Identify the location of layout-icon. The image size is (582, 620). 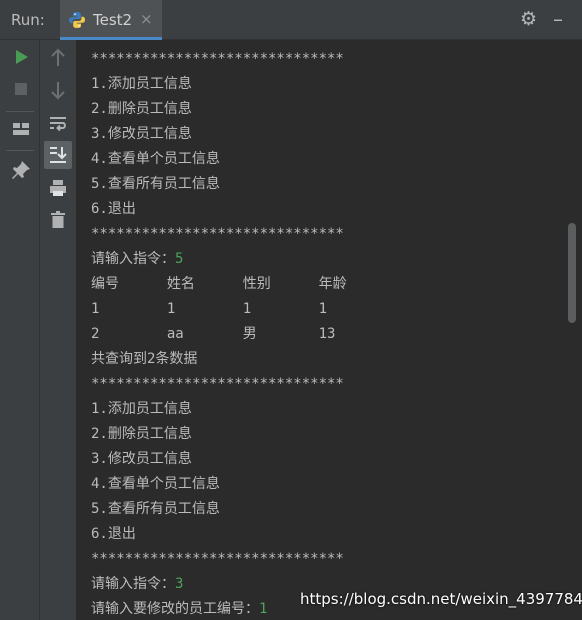
(21, 129).